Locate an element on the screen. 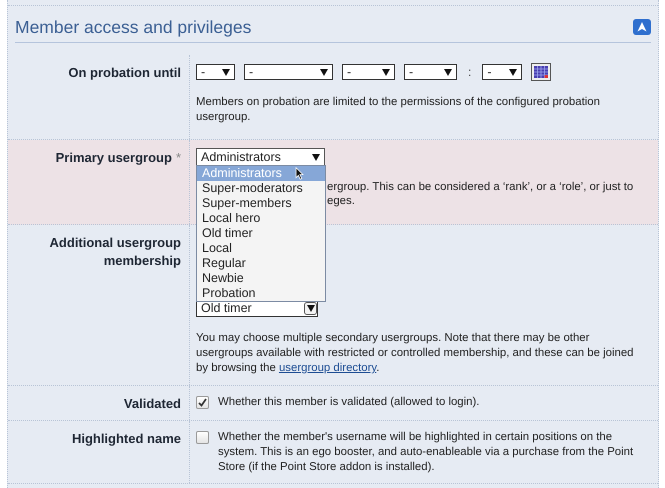 This screenshot has height=488, width=665. usergroup-directory-link: usergroup directory is located at coordinates (327, 368).